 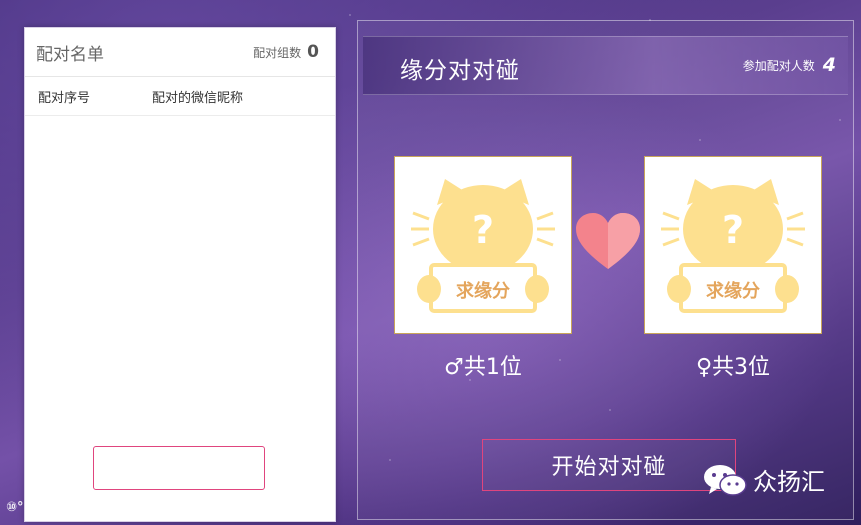 What do you see at coordinates (829, 65) in the screenshot?
I see `participants-value: 4` at bounding box center [829, 65].